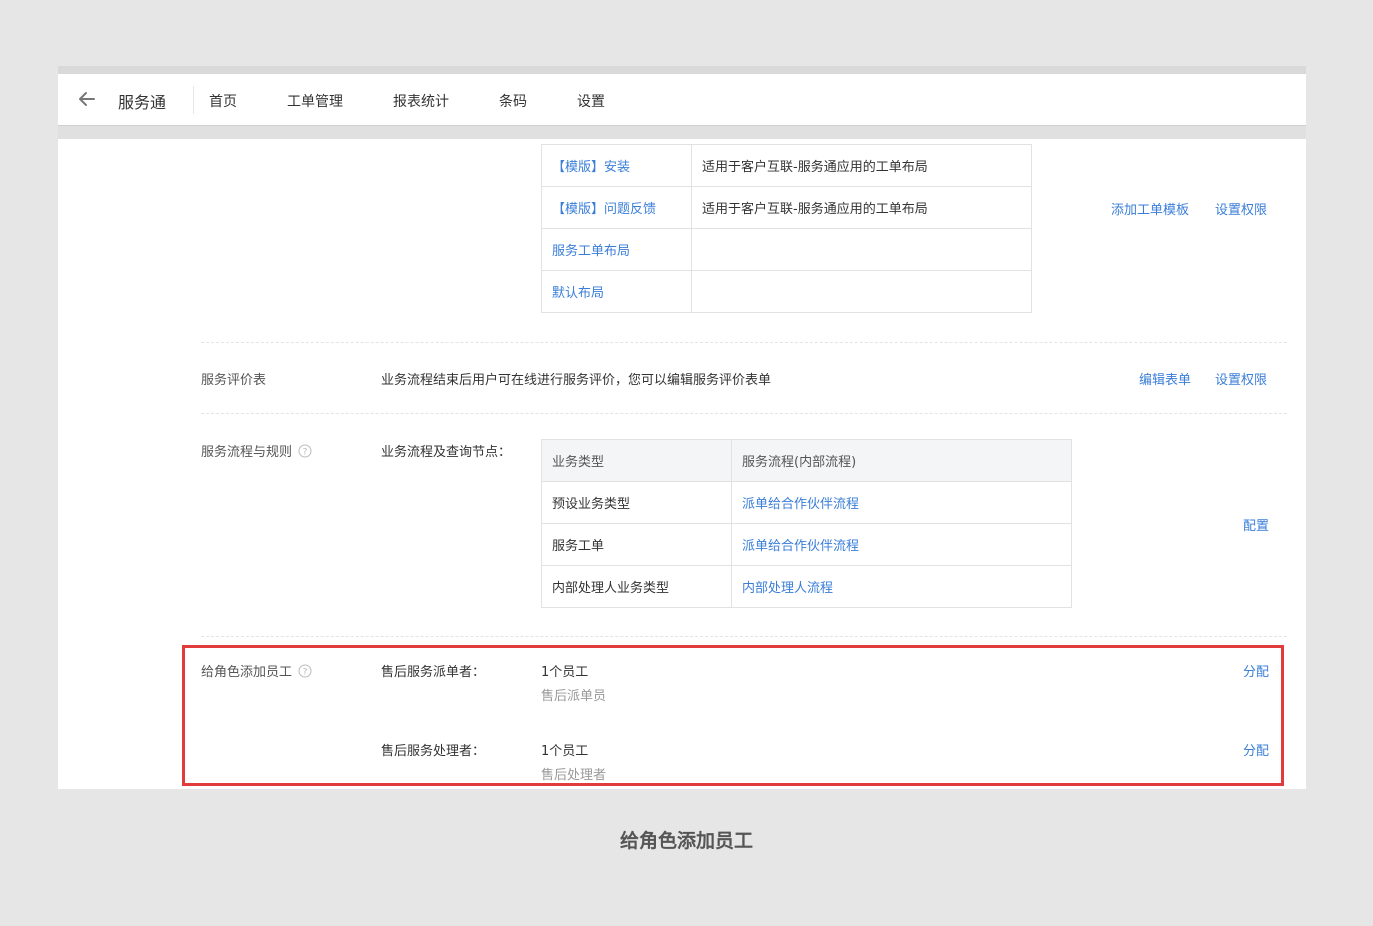 The width and height of the screenshot is (1373, 926). What do you see at coordinates (315, 101) in the screenshot?
I see `tab-ticket-management: 工单管理` at bounding box center [315, 101].